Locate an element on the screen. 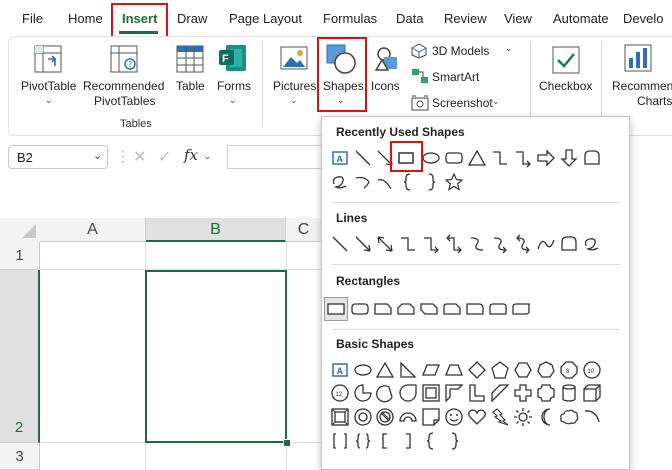 The height and width of the screenshot is (470, 672). hexagon-shape-icon is located at coordinates (523, 370).